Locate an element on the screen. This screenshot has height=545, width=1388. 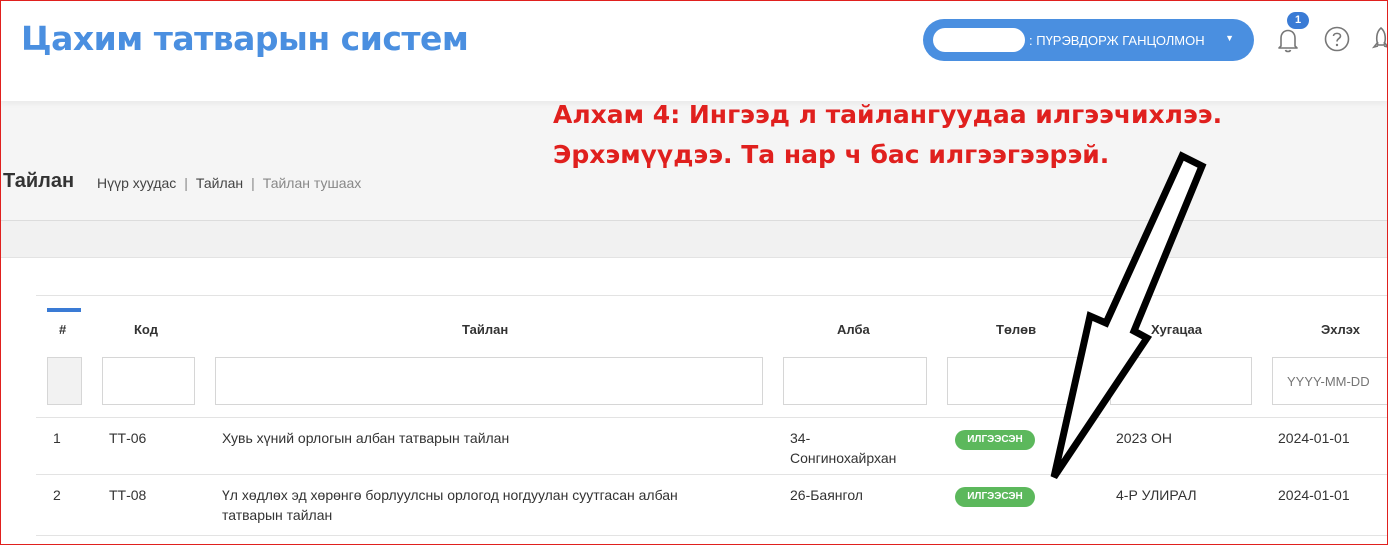
row-code: ТТ-08 is located at coordinates (128, 495).